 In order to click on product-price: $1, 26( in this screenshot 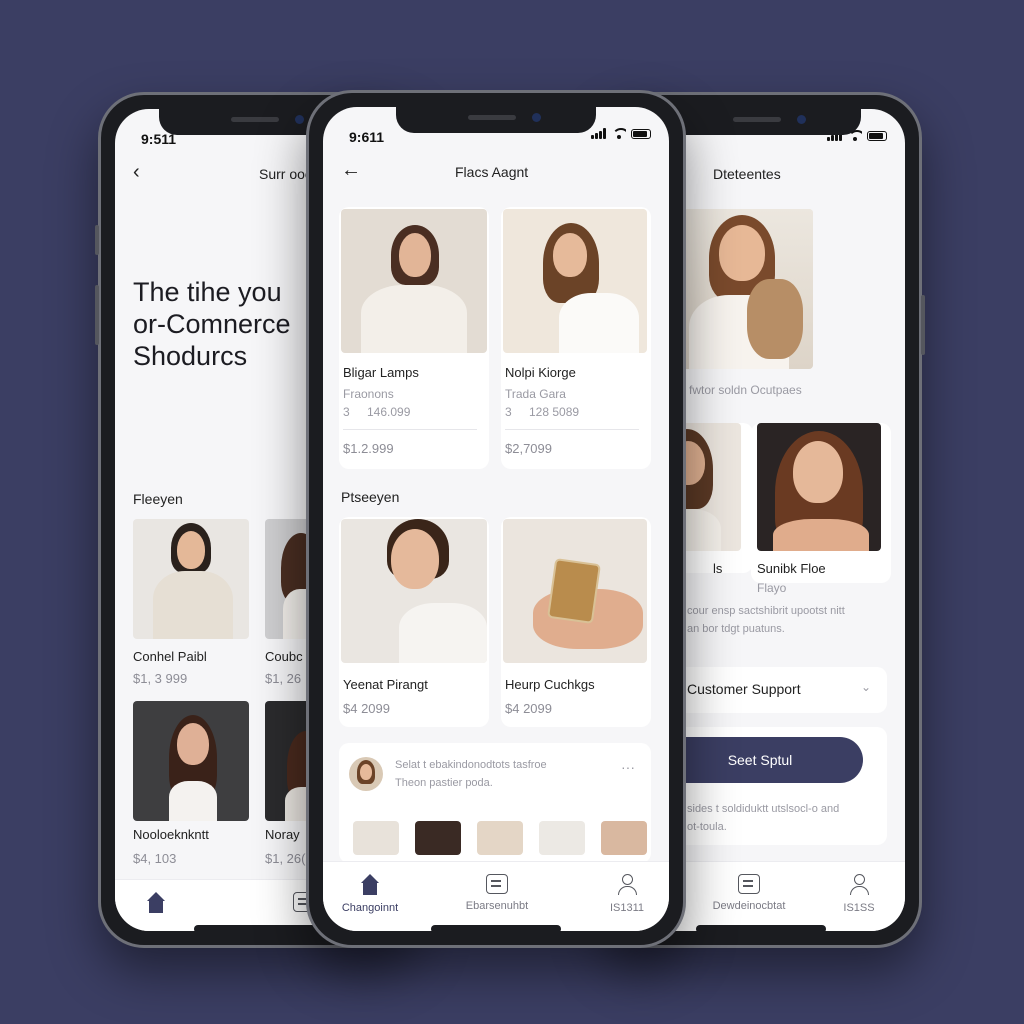, I will do `click(285, 858)`.